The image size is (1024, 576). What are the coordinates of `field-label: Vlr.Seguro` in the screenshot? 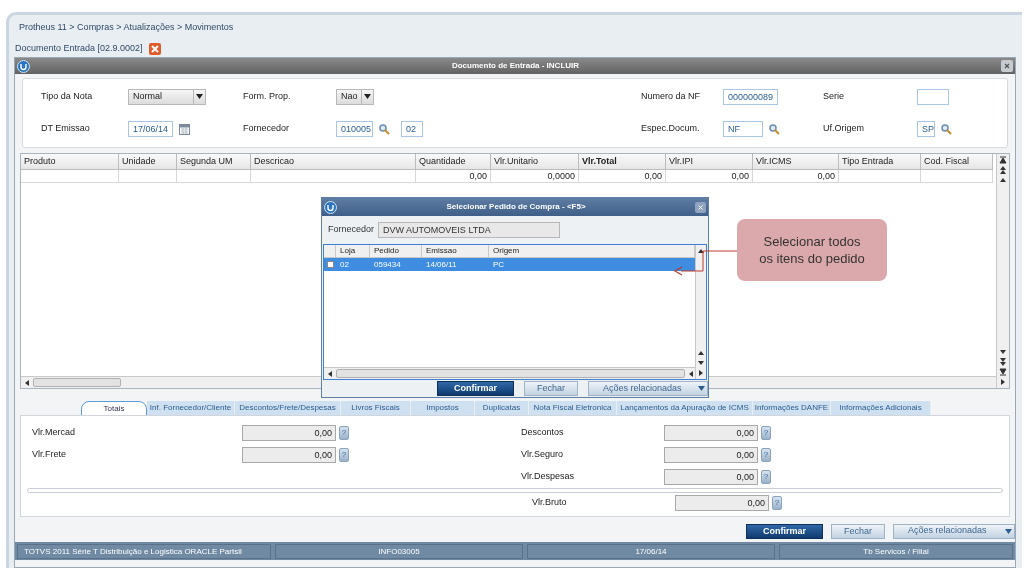 It's located at (543, 455).